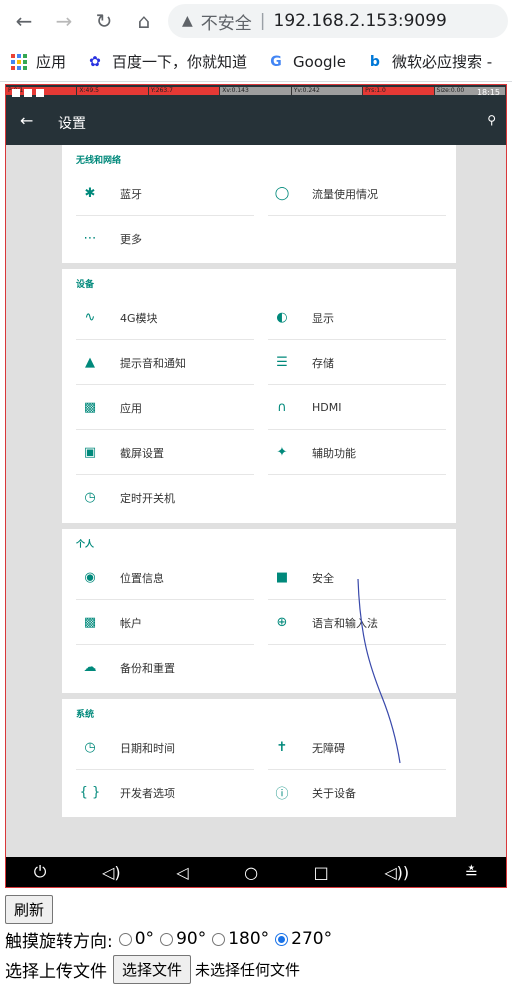  What do you see at coordinates (131, 408) in the screenshot?
I see `setting-label: 应用` at bounding box center [131, 408].